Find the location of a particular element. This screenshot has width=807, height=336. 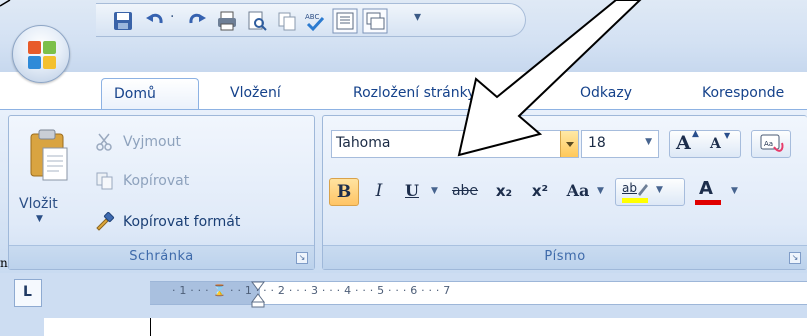

scissors-icon is located at coordinates (104, 142).